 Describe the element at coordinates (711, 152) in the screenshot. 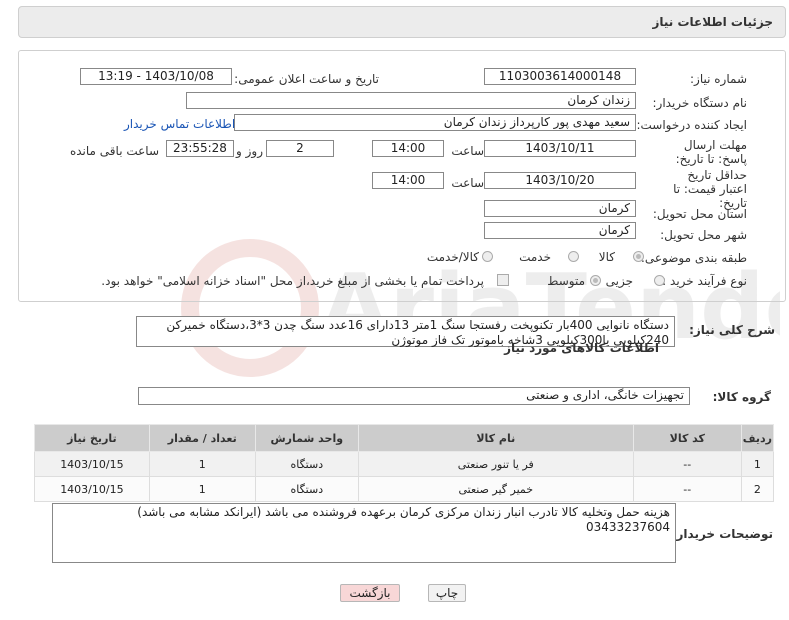

I see `deadline-label: مهلت ارسال پاسخ: تا تاریخ:` at that location.